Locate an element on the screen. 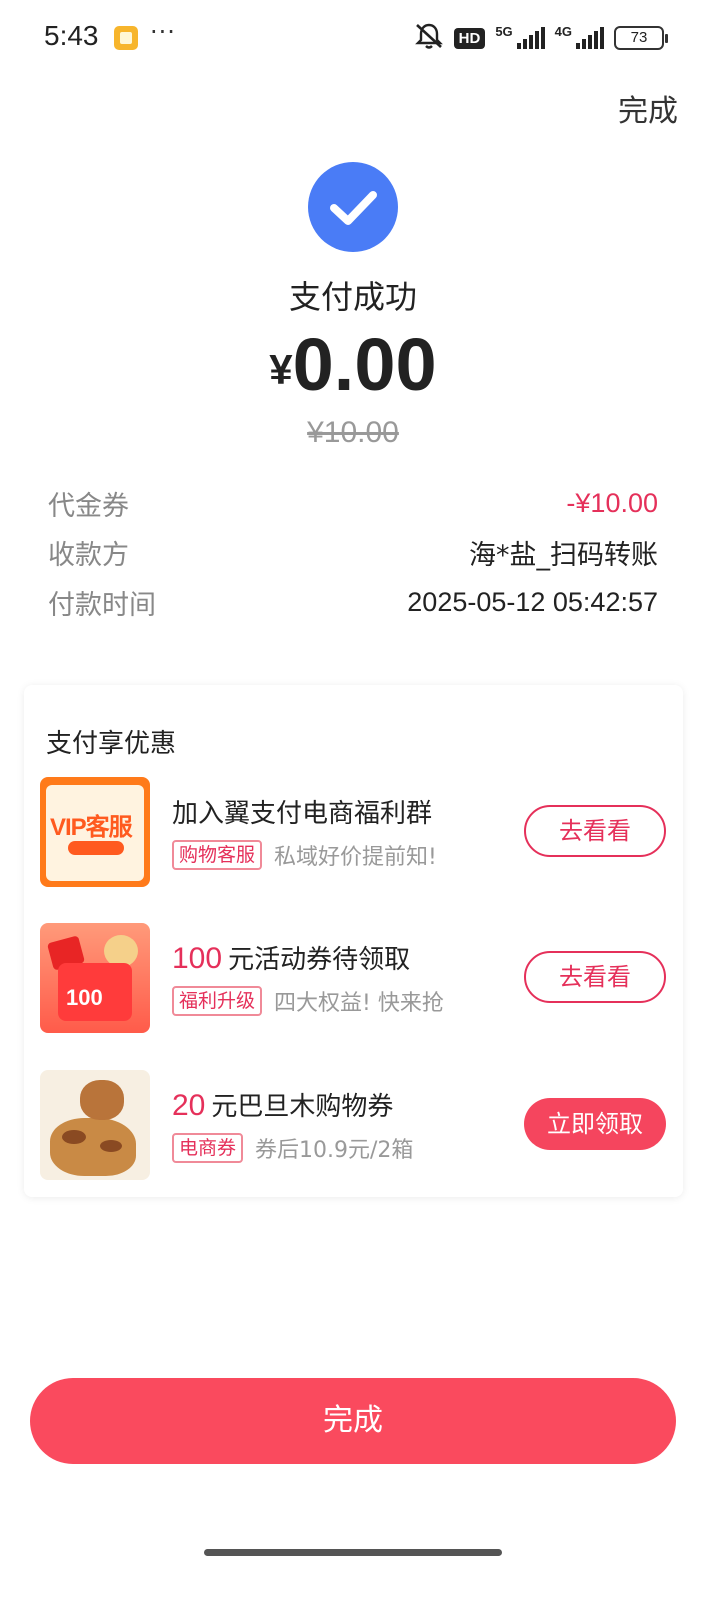 The width and height of the screenshot is (720, 1600). detail-value: 海*盐_扫码转账 is located at coordinates (563, 555).